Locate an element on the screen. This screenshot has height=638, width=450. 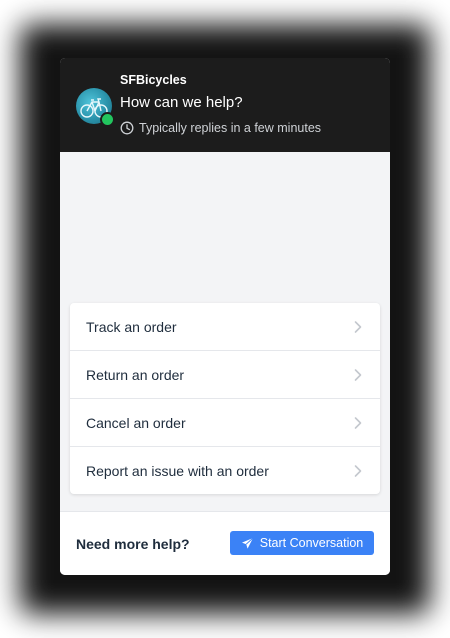
need-help-text: Need more help? is located at coordinates (133, 544).